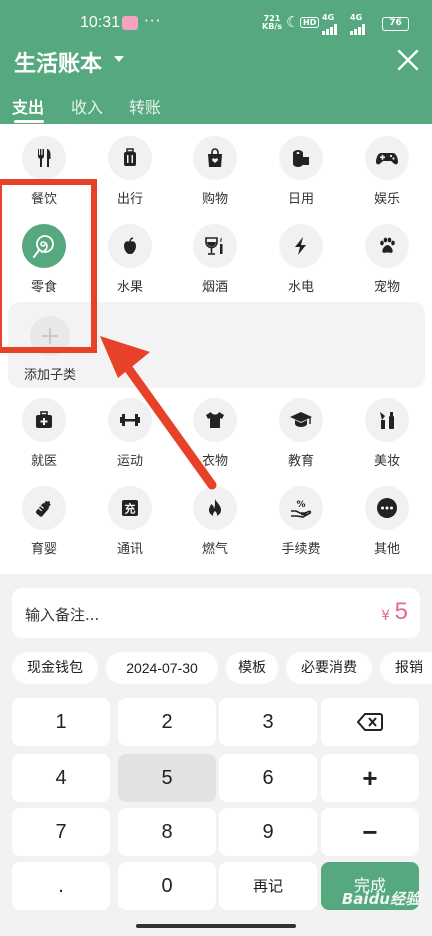  What do you see at coordinates (215, 158) in the screenshot?
I see `shopping-bag-icon` at bounding box center [215, 158].